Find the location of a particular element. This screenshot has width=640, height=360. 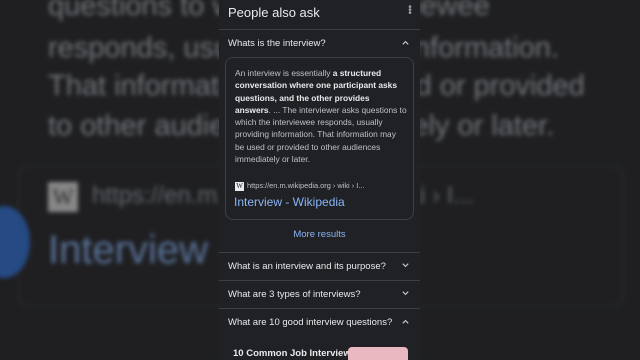

answer-title: 10 Common Job Interview is located at coordinates (292, 353).